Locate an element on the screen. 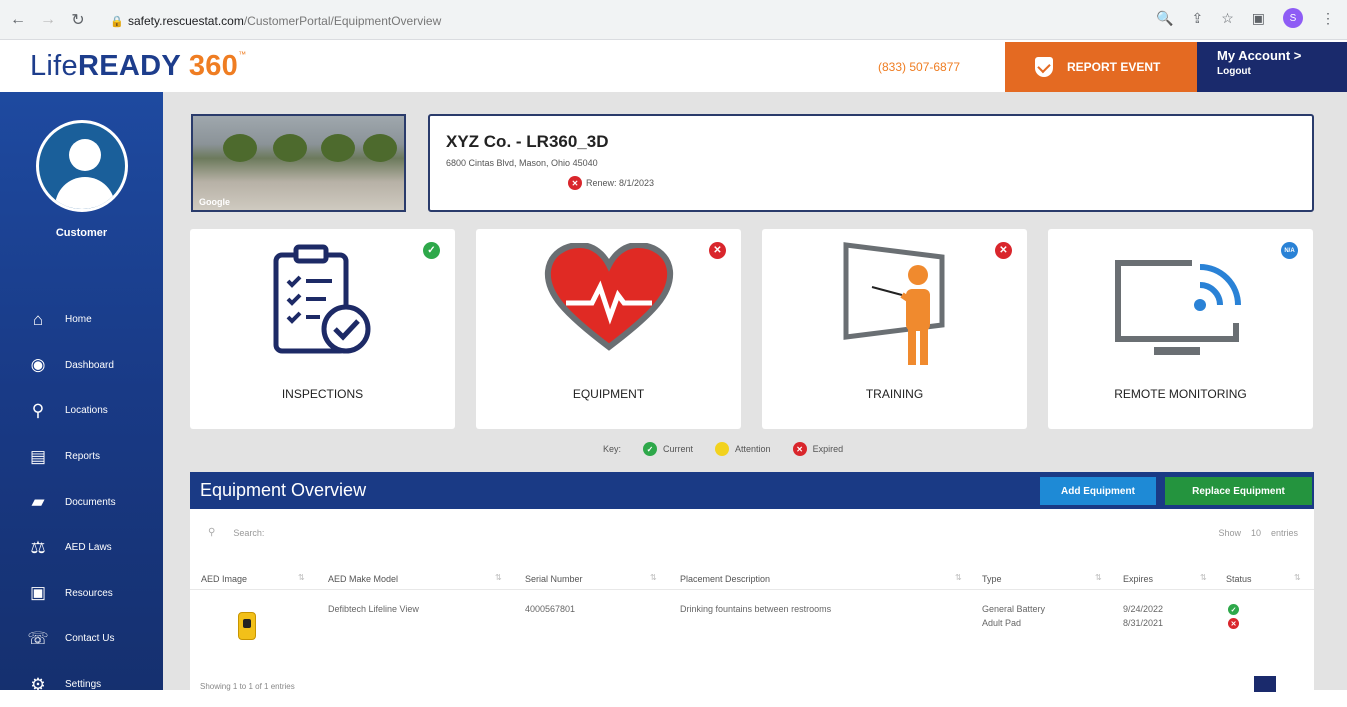 The image size is (1347, 707). show-label: Show is located at coordinates (1229, 532).